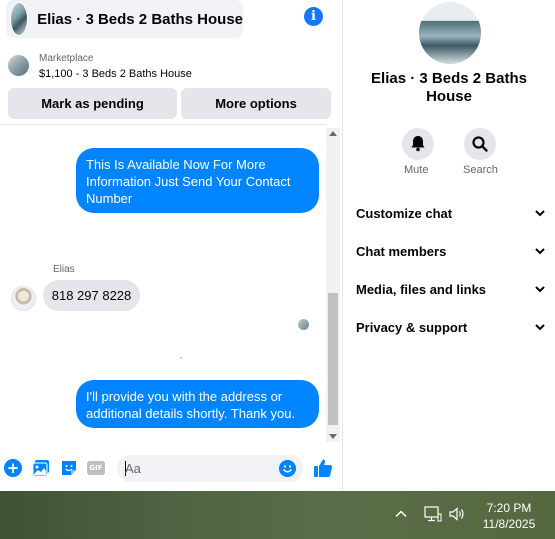 The image size is (555, 539). What do you see at coordinates (433, 514) in the screenshot?
I see `network-icon` at bounding box center [433, 514].